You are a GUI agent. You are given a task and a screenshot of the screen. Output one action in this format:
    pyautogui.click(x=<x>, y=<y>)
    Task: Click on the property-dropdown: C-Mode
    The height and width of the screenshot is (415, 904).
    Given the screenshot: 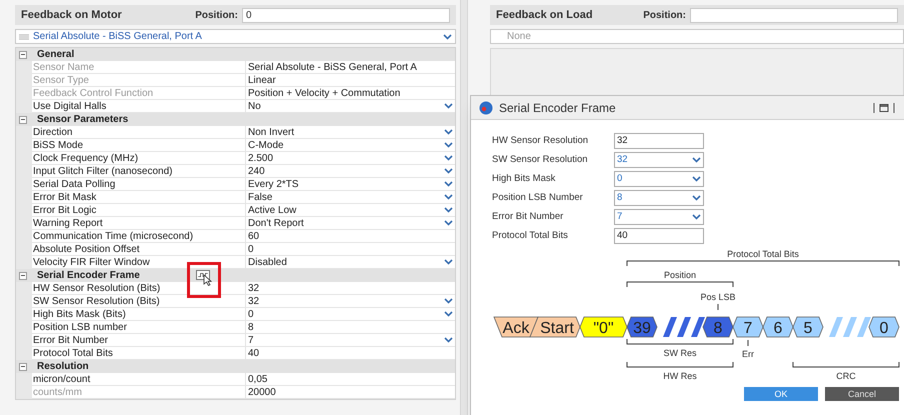 What is the action you would take?
    pyautogui.click(x=350, y=145)
    